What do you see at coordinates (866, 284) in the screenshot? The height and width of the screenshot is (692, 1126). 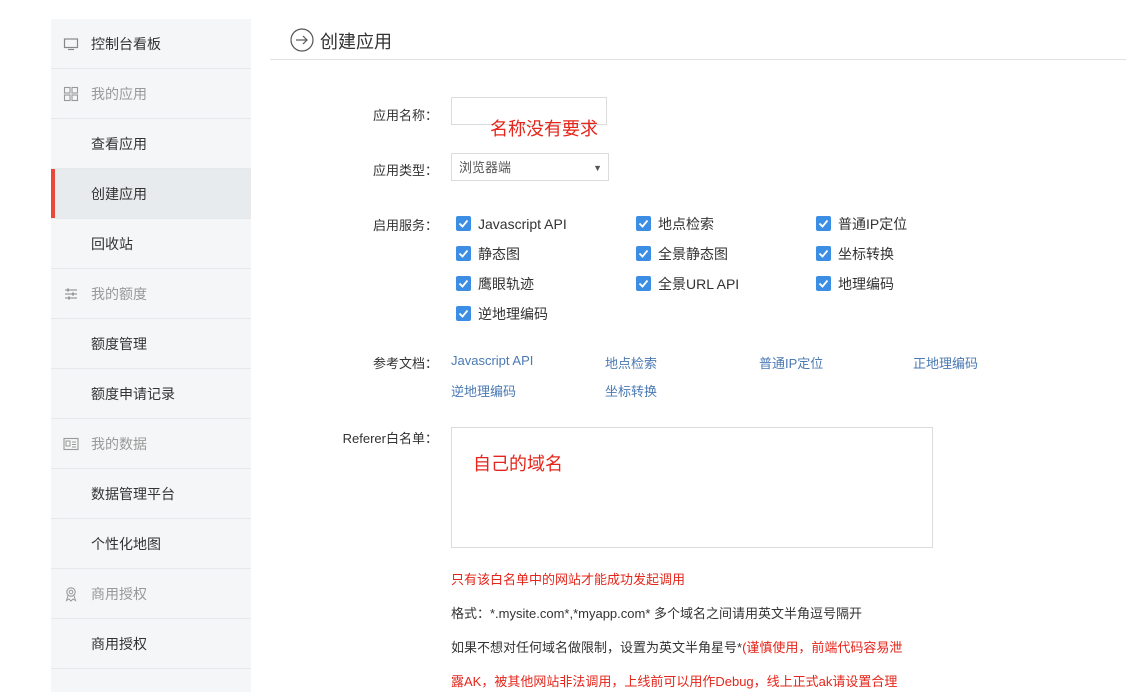 I see `service-label: 地理编码` at bounding box center [866, 284].